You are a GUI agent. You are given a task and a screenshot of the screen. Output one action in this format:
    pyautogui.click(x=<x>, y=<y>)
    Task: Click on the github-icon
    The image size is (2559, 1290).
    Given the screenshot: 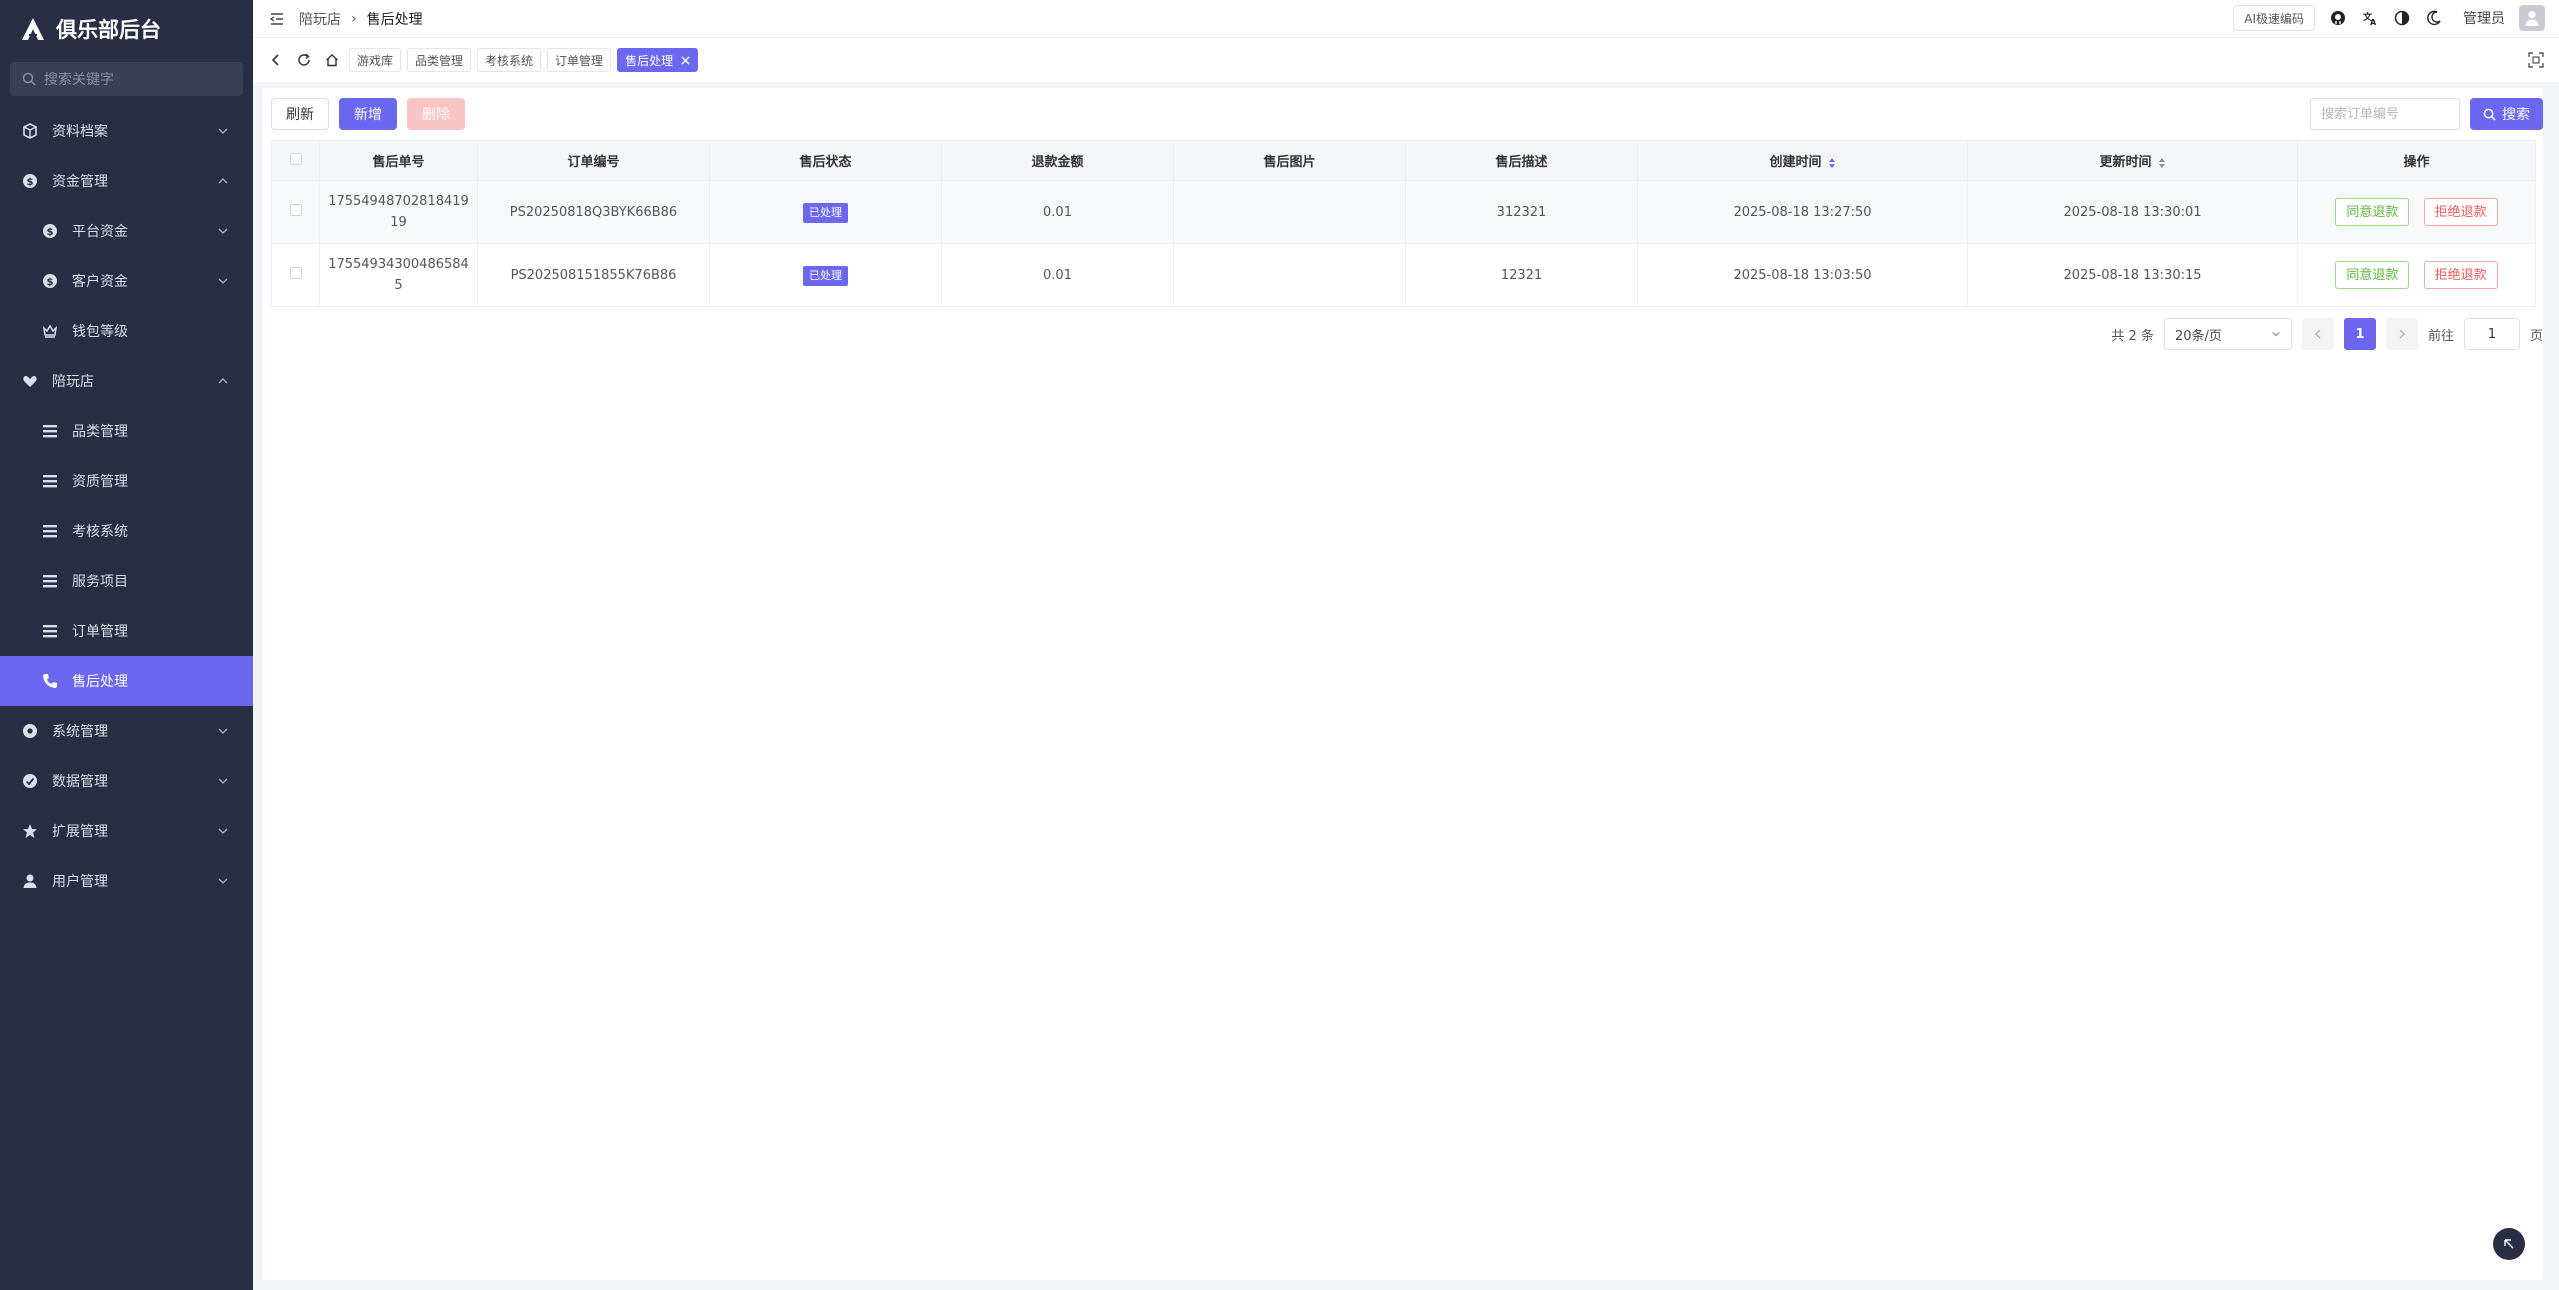 What is the action you would take?
    pyautogui.click(x=2338, y=18)
    